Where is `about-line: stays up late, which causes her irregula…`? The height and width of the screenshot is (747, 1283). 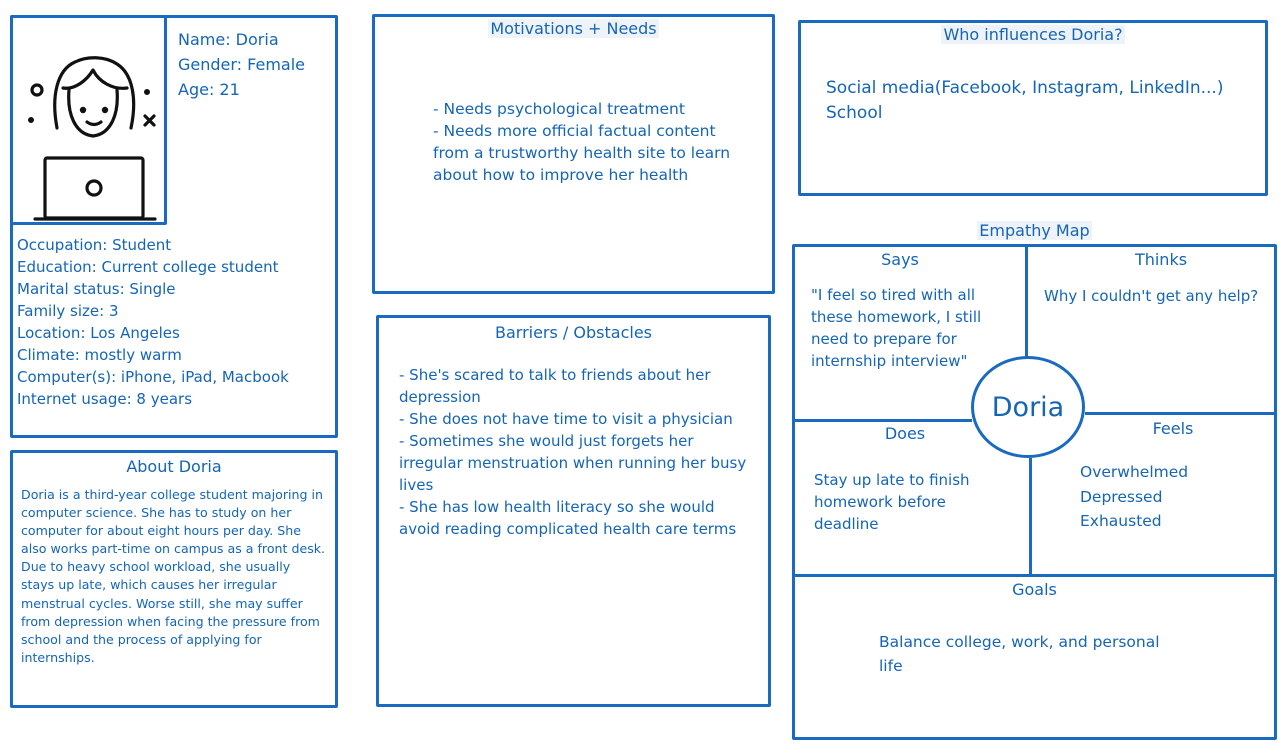 about-line: stays up late, which causes her irregula… is located at coordinates (149, 585).